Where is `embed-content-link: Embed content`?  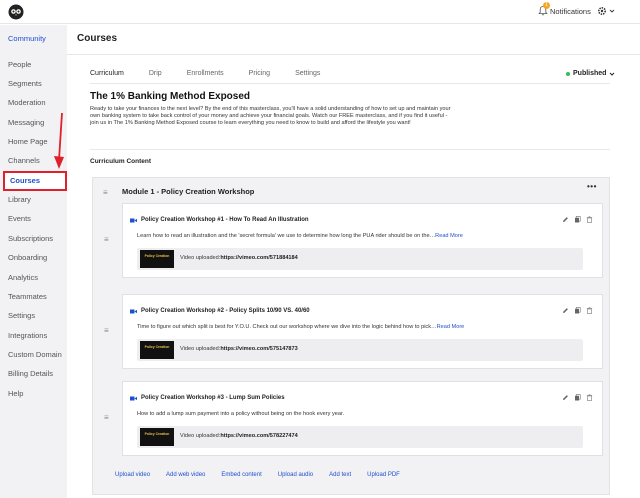 embed-content-link: Embed content is located at coordinates (241, 475).